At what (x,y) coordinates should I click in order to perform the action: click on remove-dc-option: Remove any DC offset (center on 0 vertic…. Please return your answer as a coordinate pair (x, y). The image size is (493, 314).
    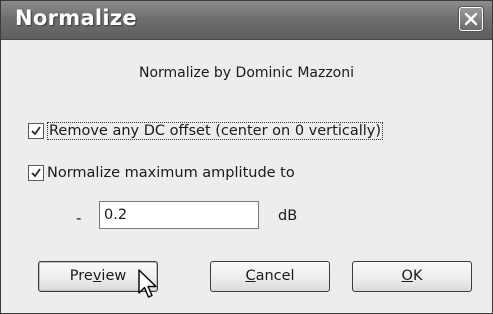
    Looking at the image, I should click on (205, 131).